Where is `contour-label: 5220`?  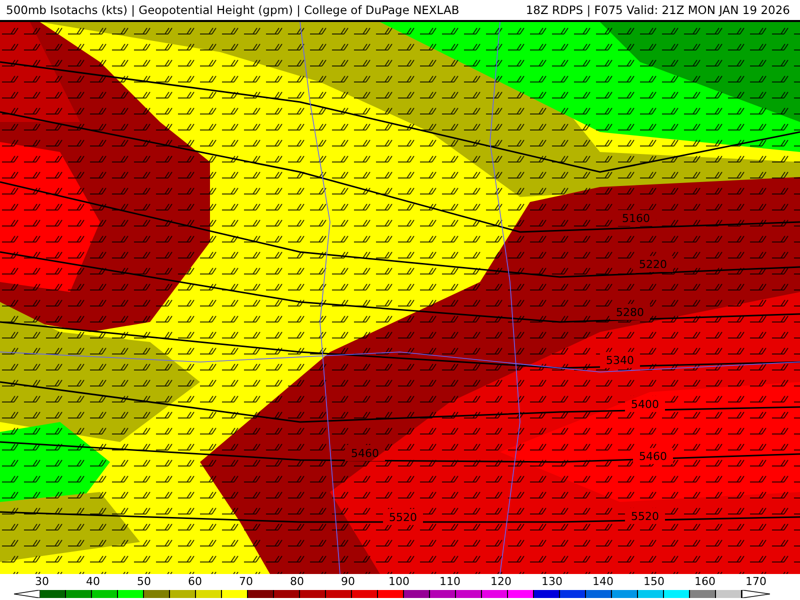 contour-label: 5220 is located at coordinates (653, 264).